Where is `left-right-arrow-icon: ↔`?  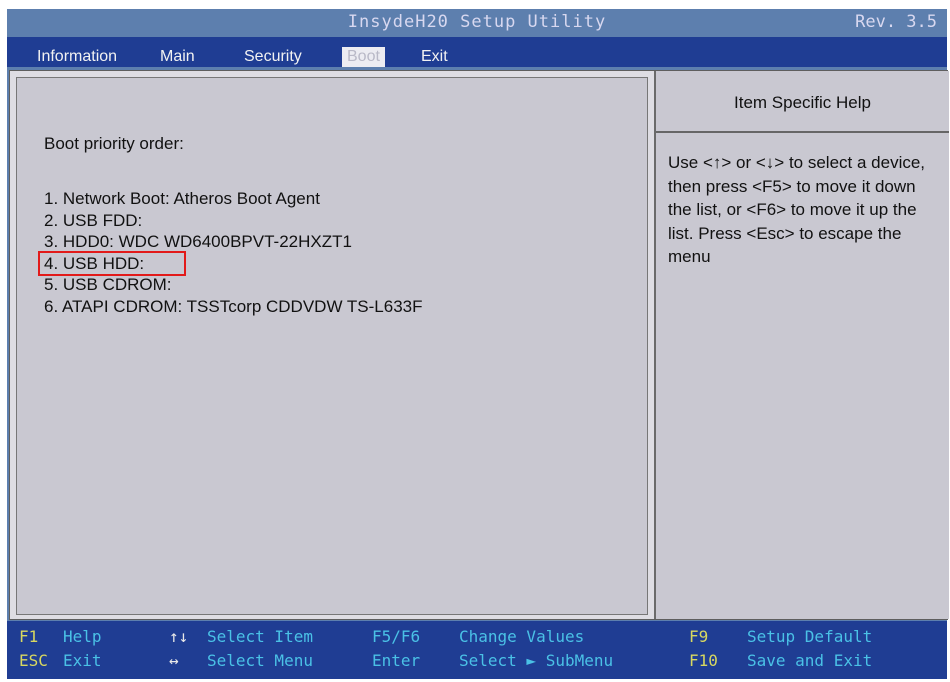 left-right-arrow-icon: ↔ is located at coordinates (174, 660).